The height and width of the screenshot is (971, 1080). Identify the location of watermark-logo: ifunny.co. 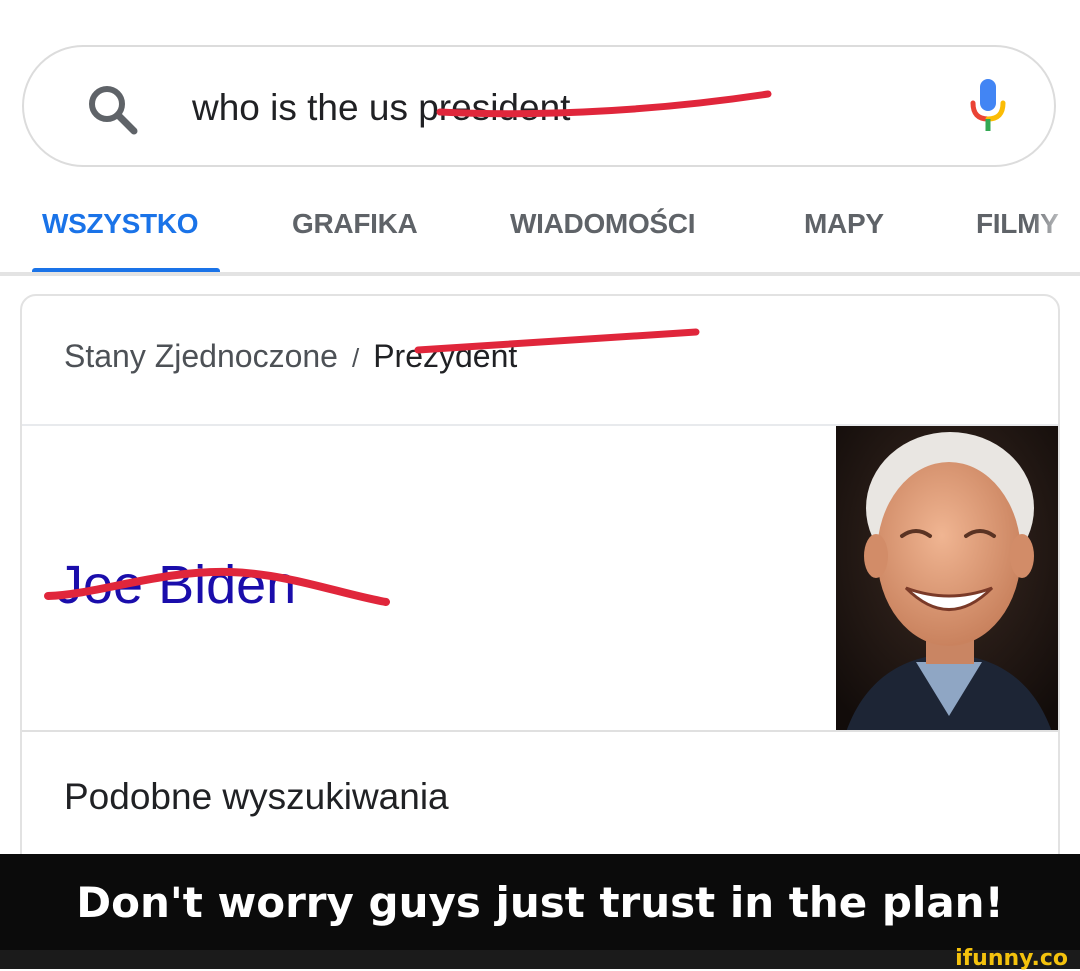
(1011, 958).